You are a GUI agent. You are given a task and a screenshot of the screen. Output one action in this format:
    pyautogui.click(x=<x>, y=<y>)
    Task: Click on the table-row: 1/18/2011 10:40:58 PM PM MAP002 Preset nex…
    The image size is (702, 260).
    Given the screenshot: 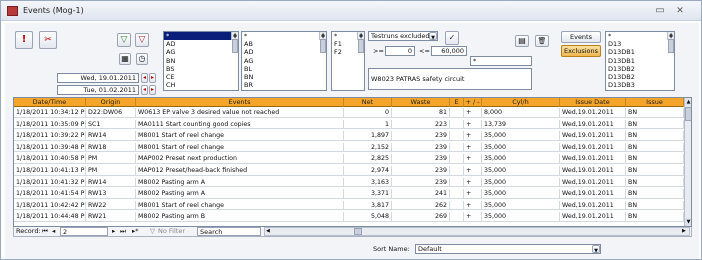 What is the action you would take?
    pyautogui.click(x=349, y=159)
    